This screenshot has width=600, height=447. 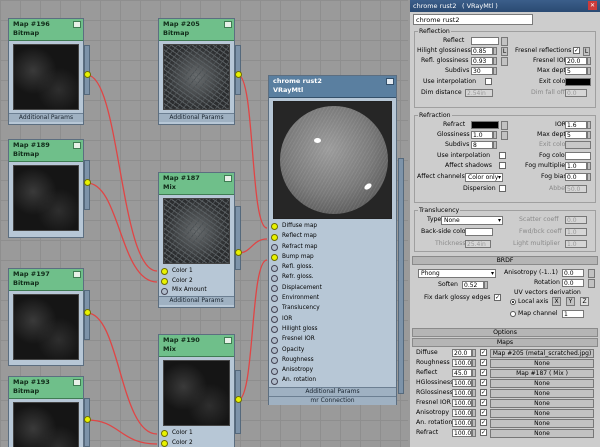 What do you see at coordinates (591, 273) in the screenshot?
I see `anisotropy-map-button` at bounding box center [591, 273].